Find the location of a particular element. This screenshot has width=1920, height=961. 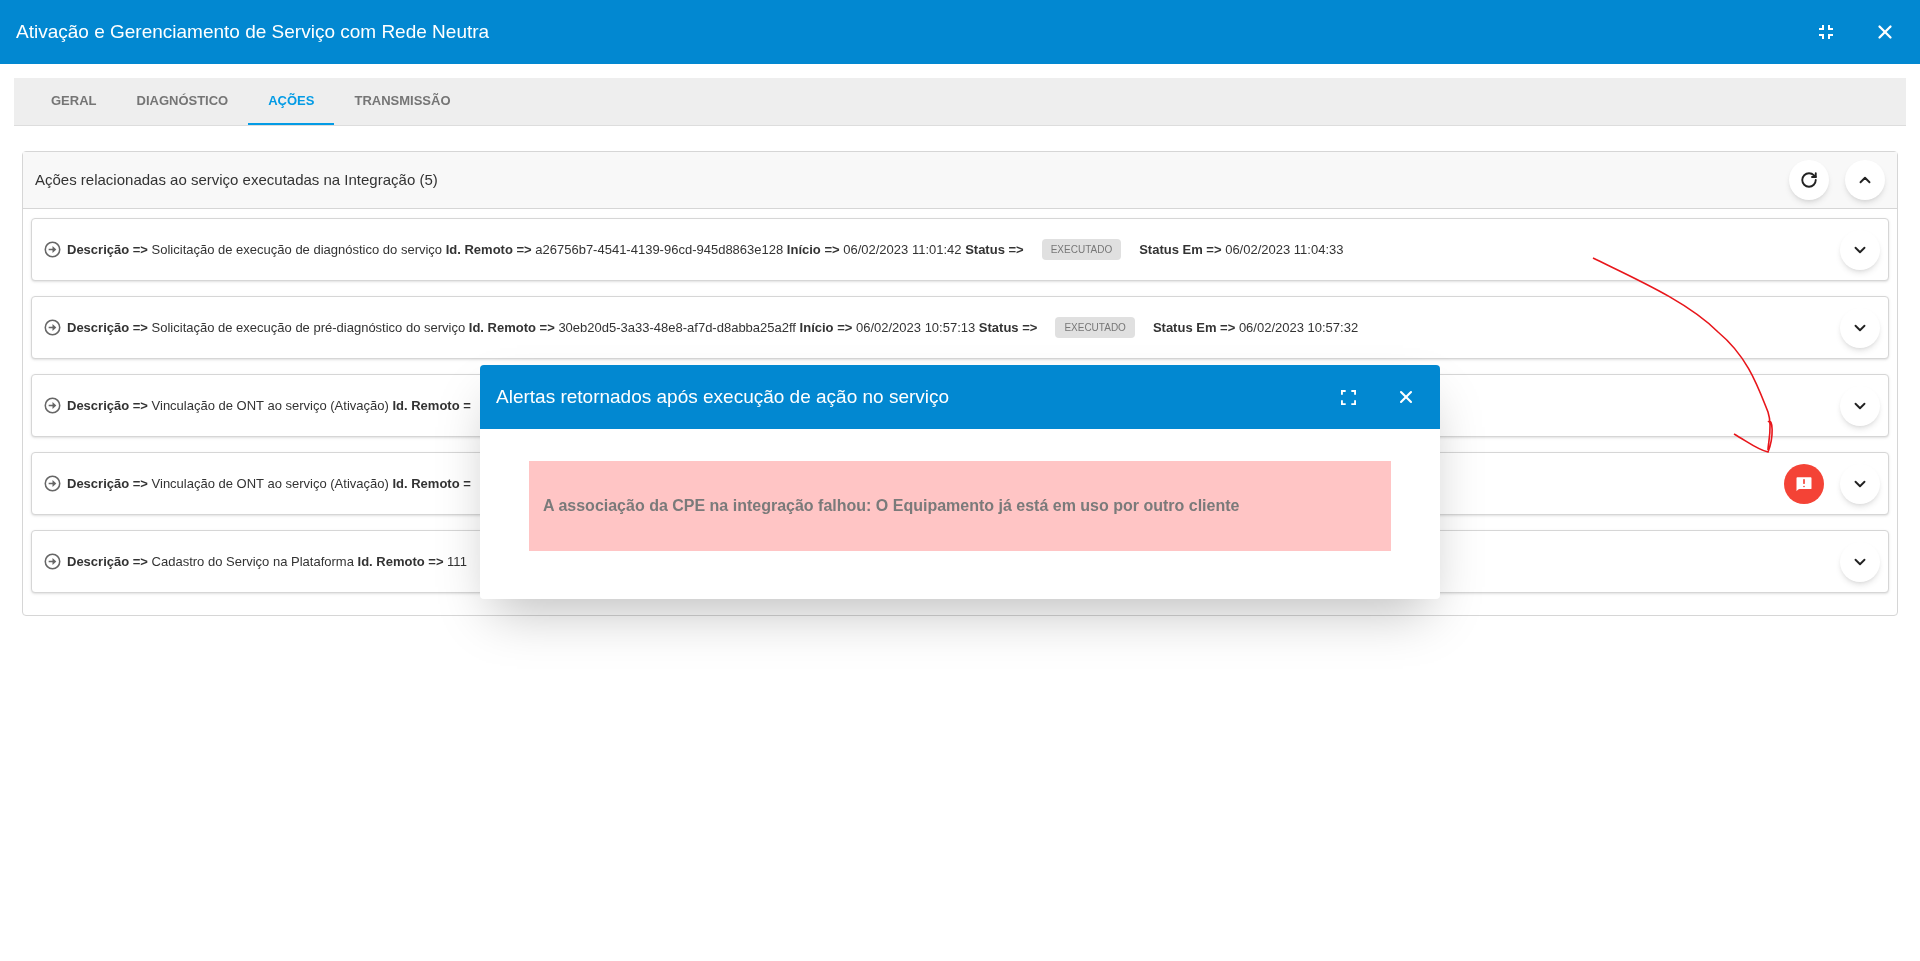

action-details: Descrição => Cadastro do Serviço na Plataforma Id. Remoto => 111 is located at coordinates (267, 561).